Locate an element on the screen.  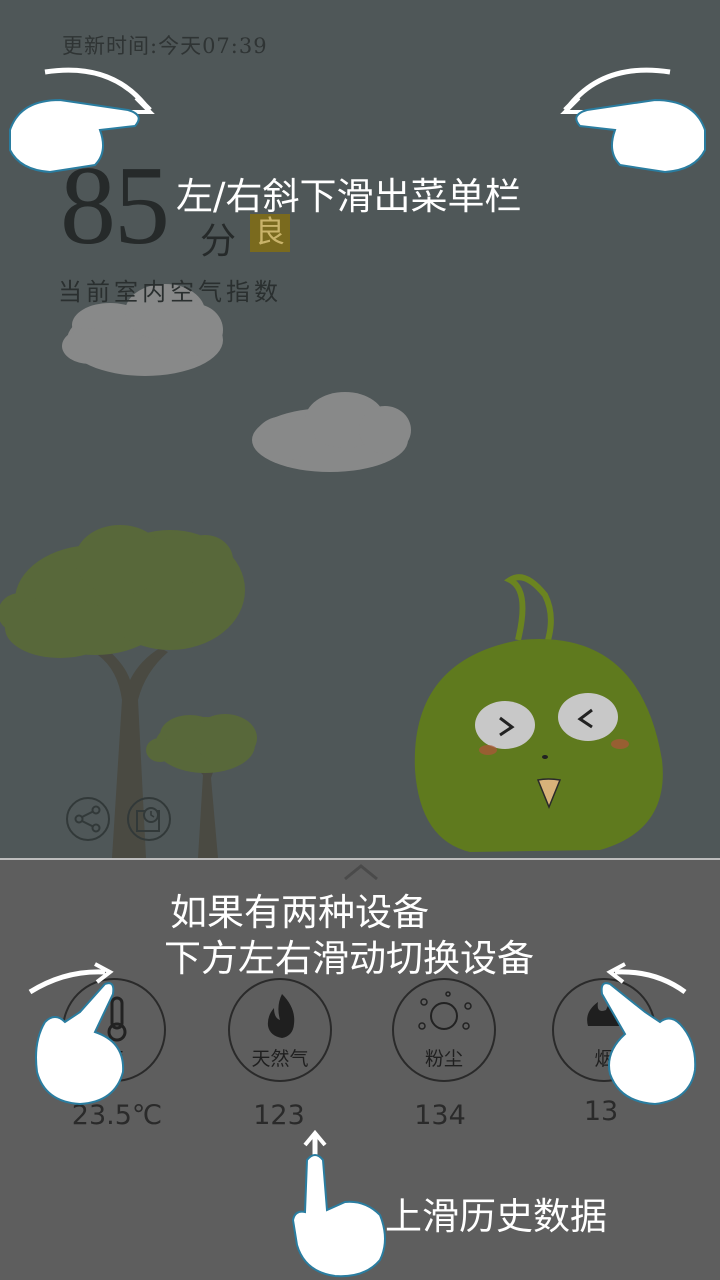
sensor-dust: 粉尘 is located at coordinates (444, 1030).